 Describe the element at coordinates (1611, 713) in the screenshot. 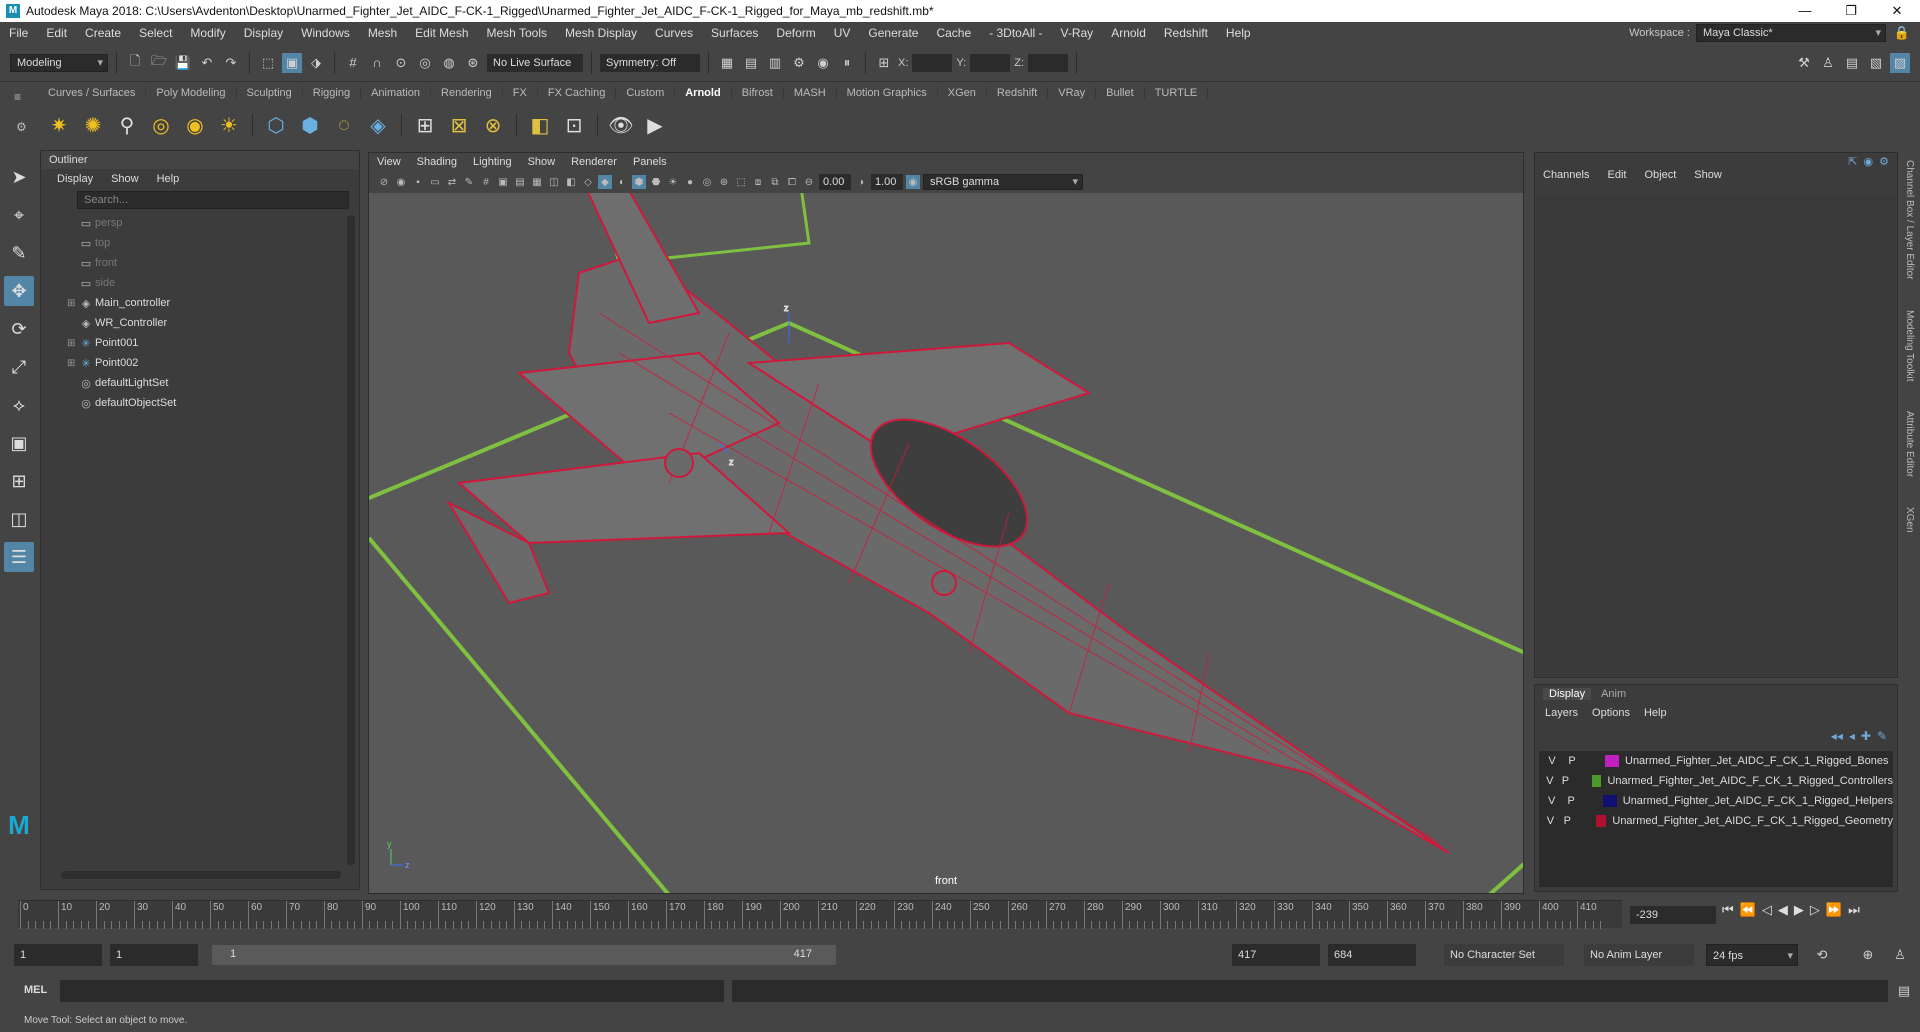

I see `layer-menu-options: Options` at that location.